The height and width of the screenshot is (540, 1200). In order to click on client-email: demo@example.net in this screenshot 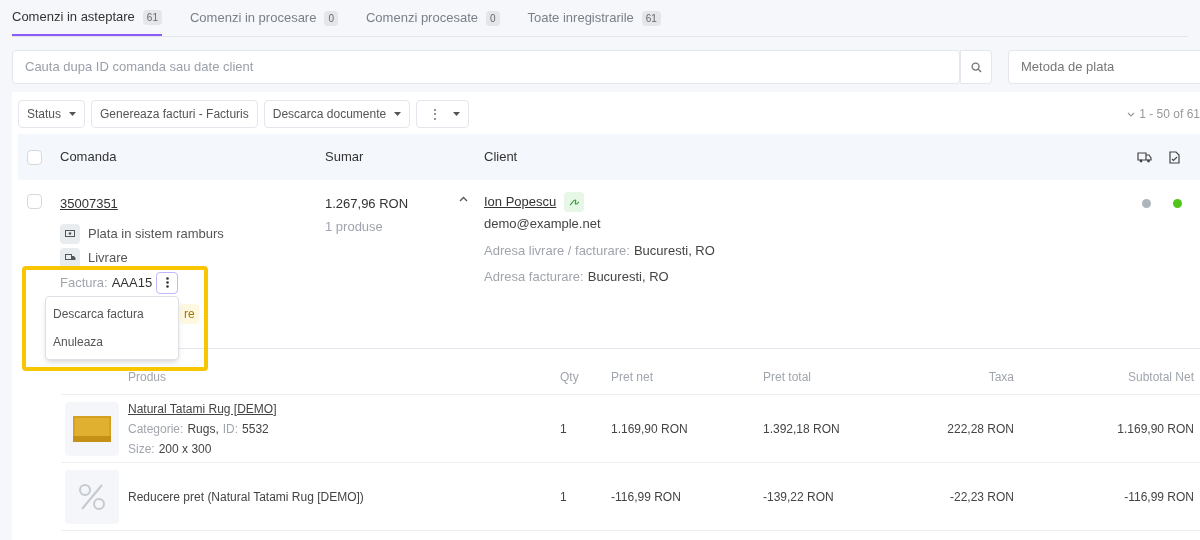, I will do `click(543, 224)`.